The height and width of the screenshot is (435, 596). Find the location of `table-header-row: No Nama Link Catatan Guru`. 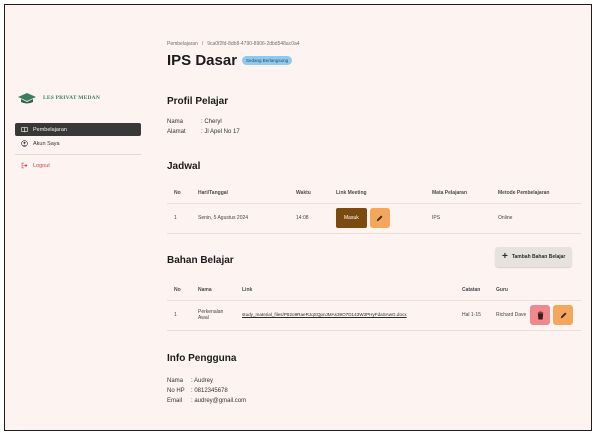

table-header-row: No Nama Link Catatan Guru is located at coordinates (374, 290).